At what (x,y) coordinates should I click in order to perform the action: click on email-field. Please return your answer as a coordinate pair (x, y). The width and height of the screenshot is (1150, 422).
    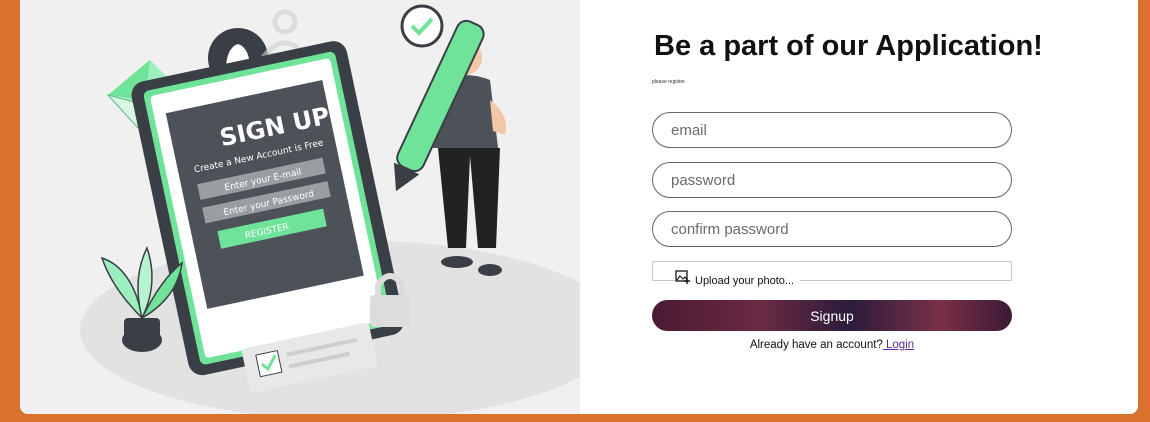
    Looking at the image, I should click on (832, 130).